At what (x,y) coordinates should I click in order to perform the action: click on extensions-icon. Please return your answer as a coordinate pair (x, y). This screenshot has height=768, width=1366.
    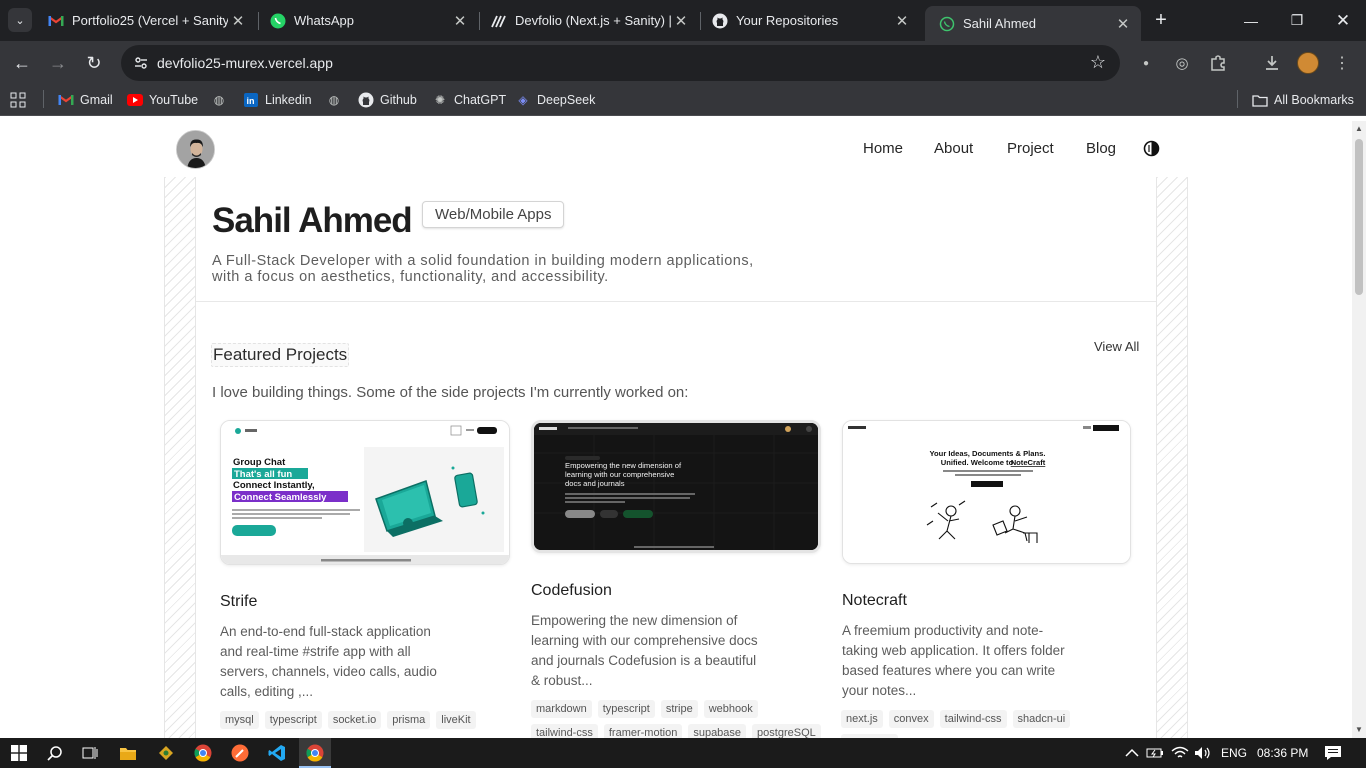
    Looking at the image, I should click on (1218, 63).